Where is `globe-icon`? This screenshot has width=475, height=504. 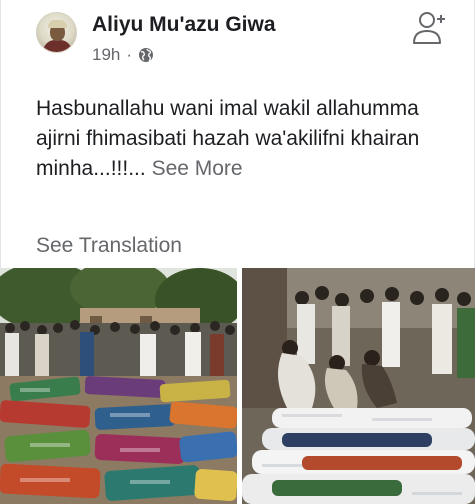 globe-icon is located at coordinates (146, 55).